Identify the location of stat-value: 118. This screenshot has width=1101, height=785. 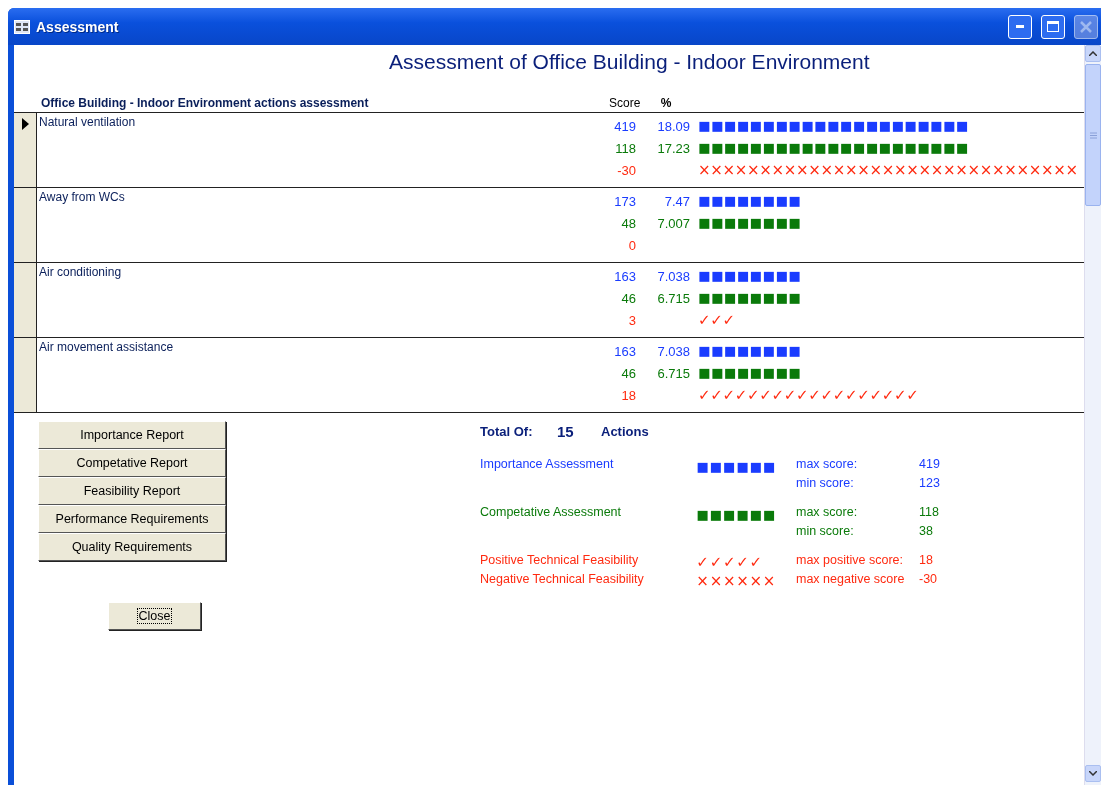
(929, 513).